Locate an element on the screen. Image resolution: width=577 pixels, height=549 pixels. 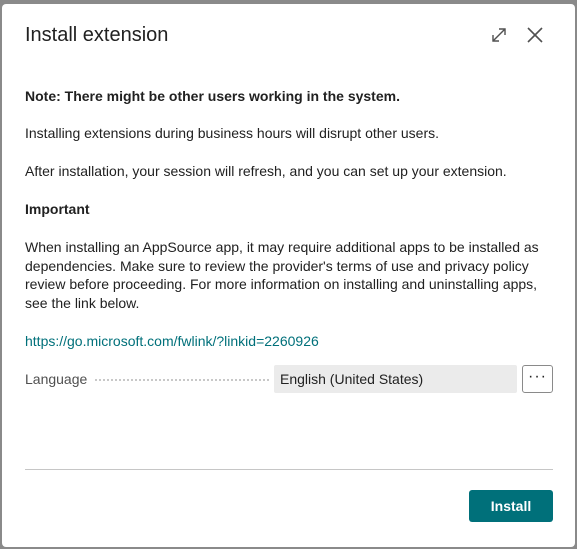
expand-icon is located at coordinates (499, 35).